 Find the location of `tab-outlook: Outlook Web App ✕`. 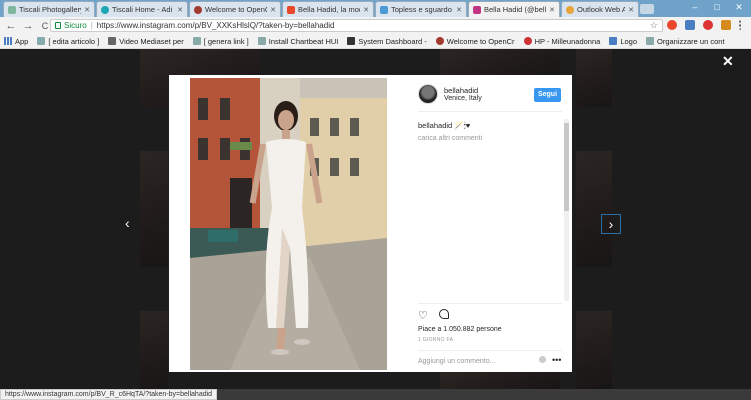

tab-outlook: Outlook Web App ✕ is located at coordinates (600, 9).